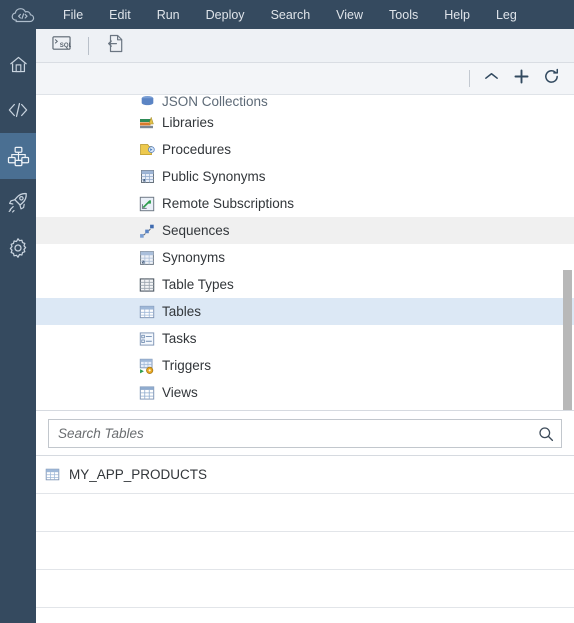 The width and height of the screenshot is (574, 623). Describe the element at coordinates (305, 102) in the screenshot. I see `tree-item-json-collections: JSON Collections` at that location.